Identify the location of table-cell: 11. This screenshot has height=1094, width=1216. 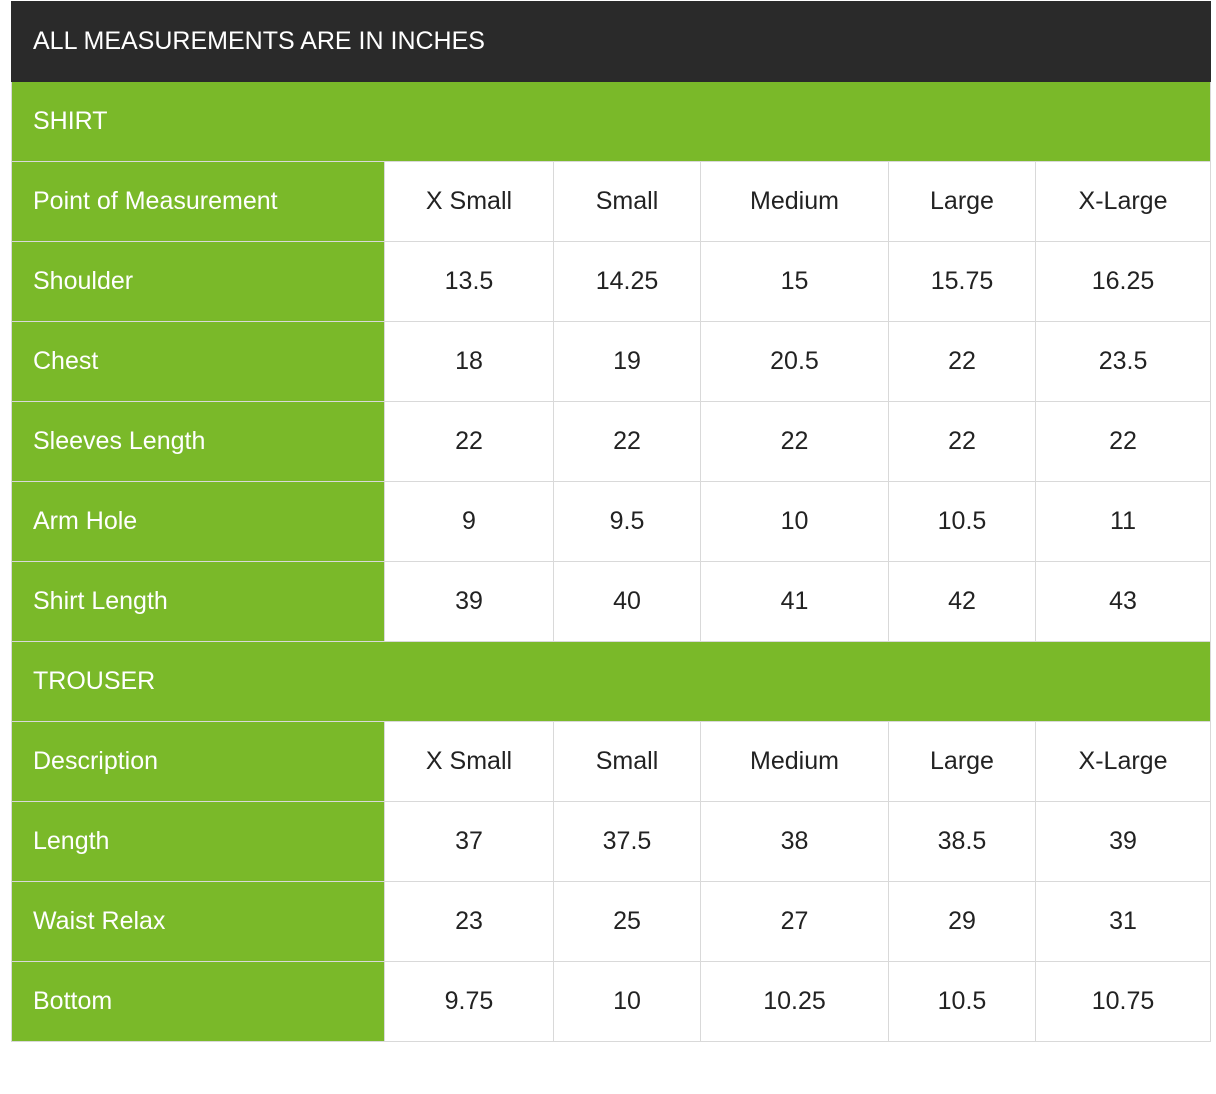
(1123, 521).